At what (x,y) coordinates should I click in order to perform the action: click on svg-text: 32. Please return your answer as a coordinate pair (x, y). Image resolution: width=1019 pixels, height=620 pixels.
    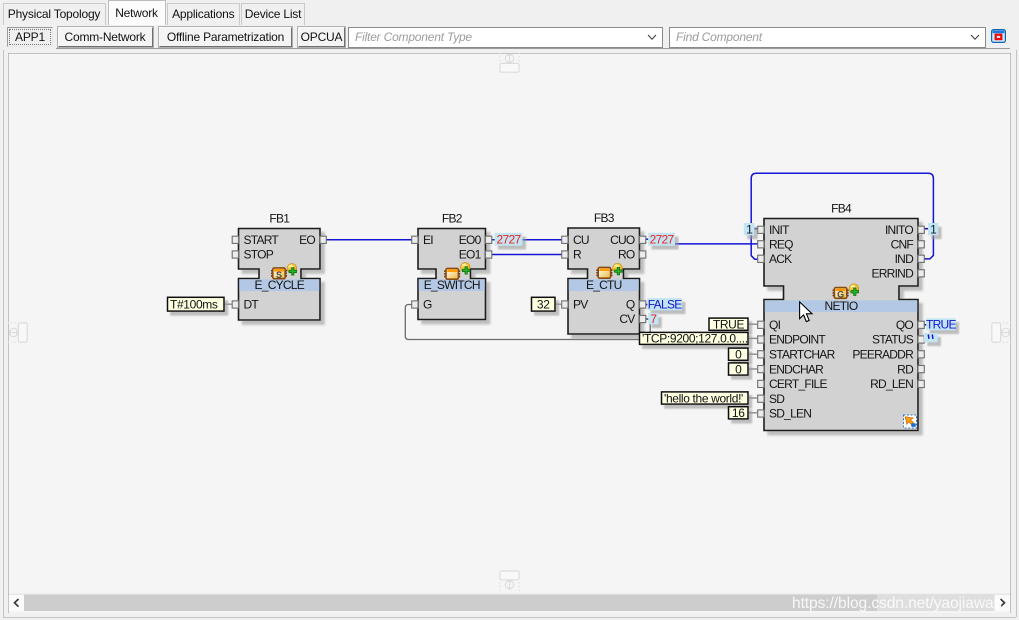
    Looking at the image, I should click on (543, 304).